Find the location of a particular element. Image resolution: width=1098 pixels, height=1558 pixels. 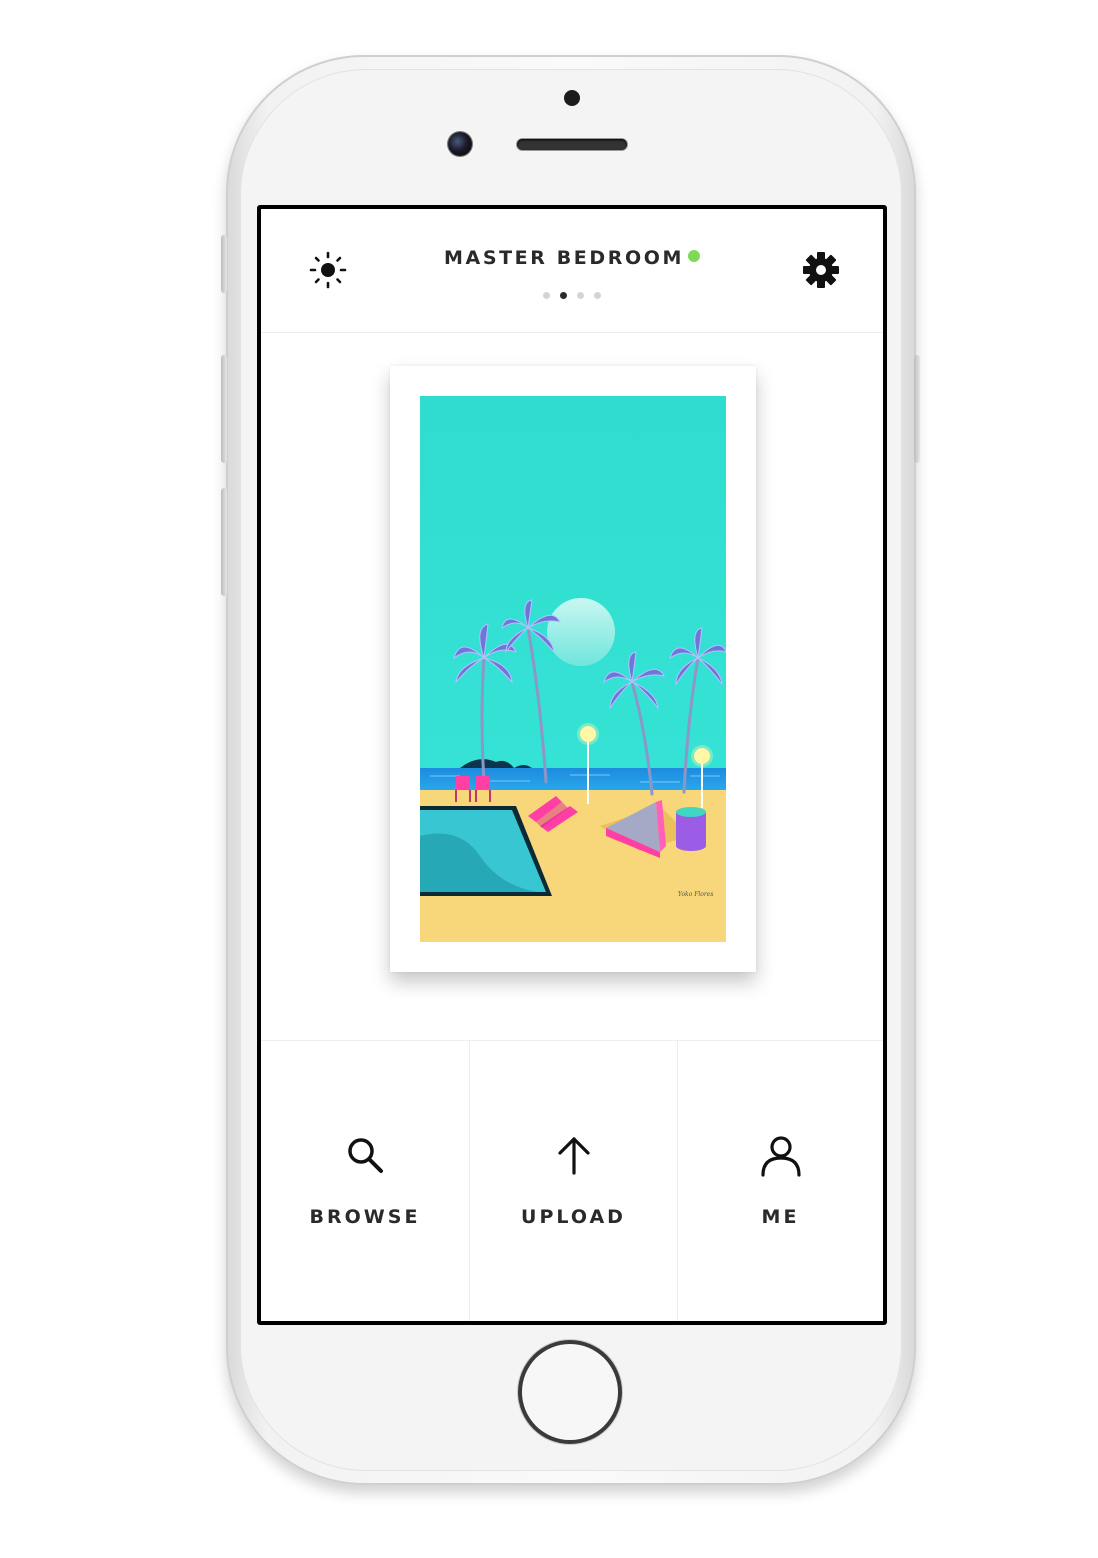

volume-down-button is located at coordinates (224, 542).